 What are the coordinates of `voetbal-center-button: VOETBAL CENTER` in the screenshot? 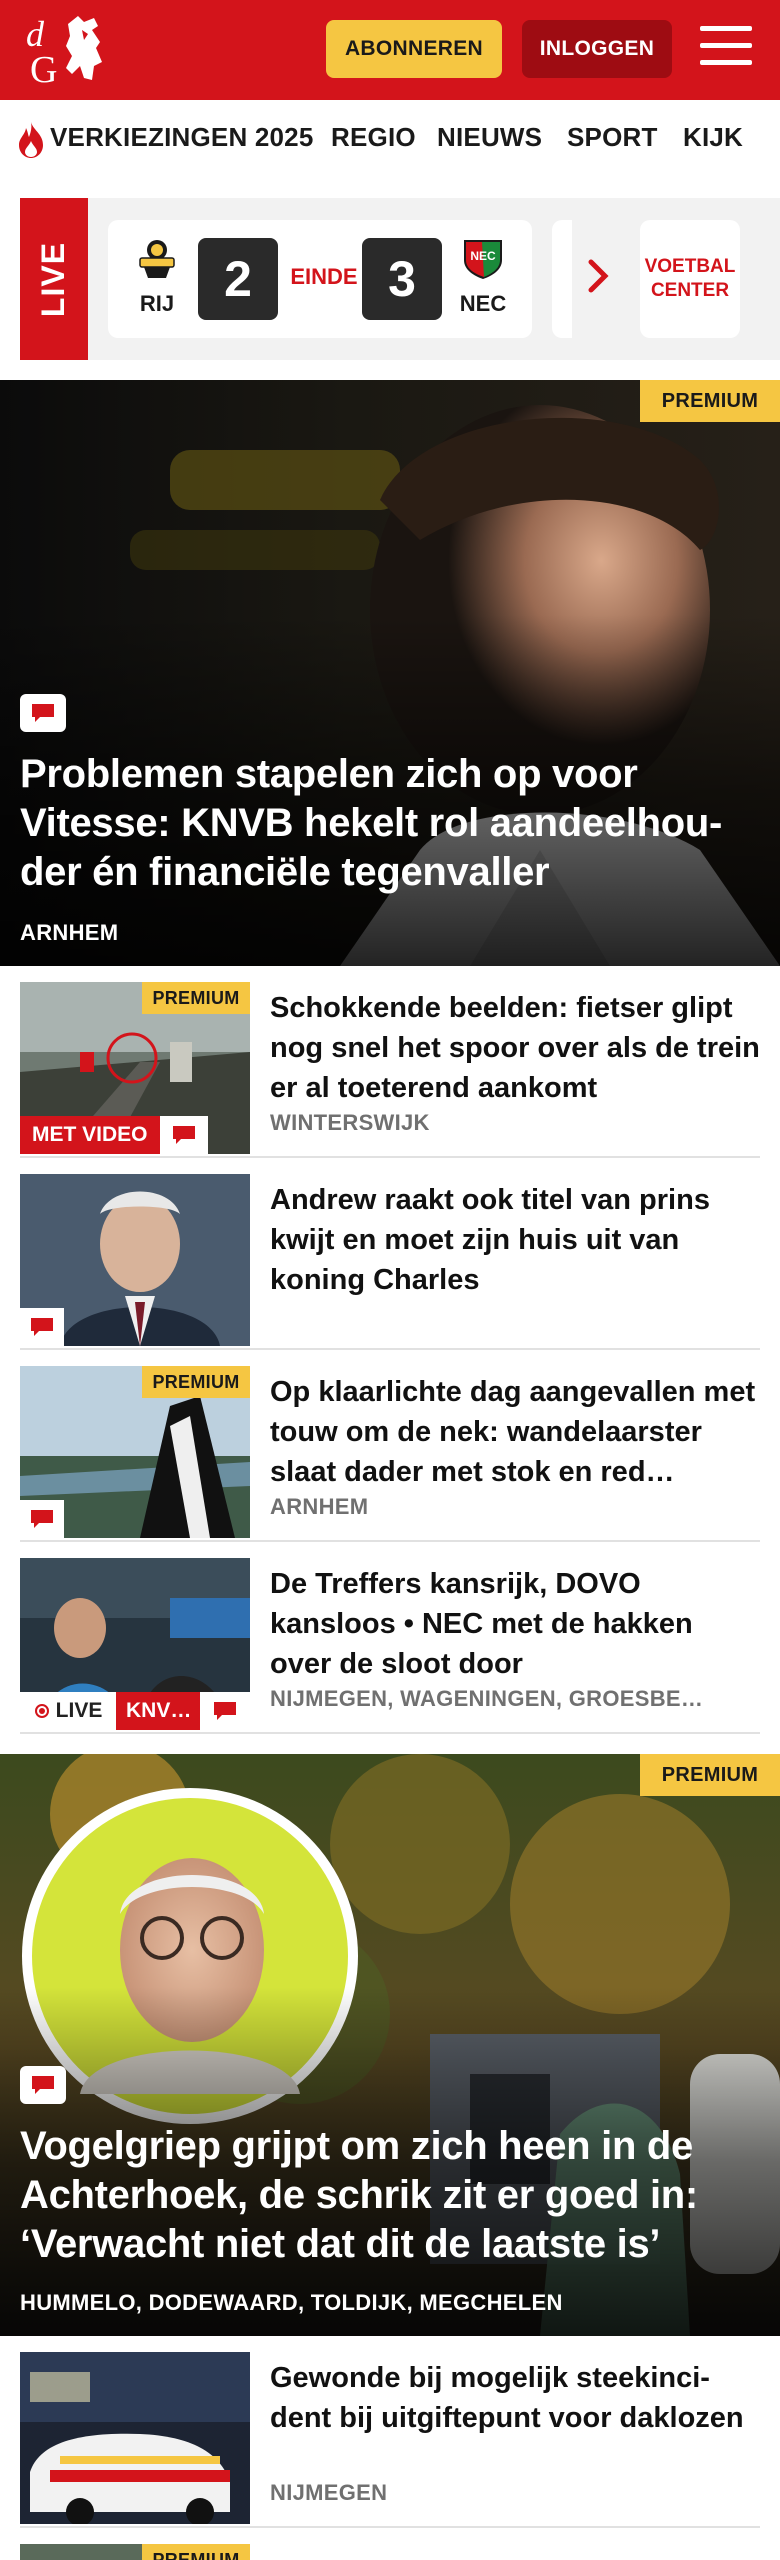 It's located at (690, 279).